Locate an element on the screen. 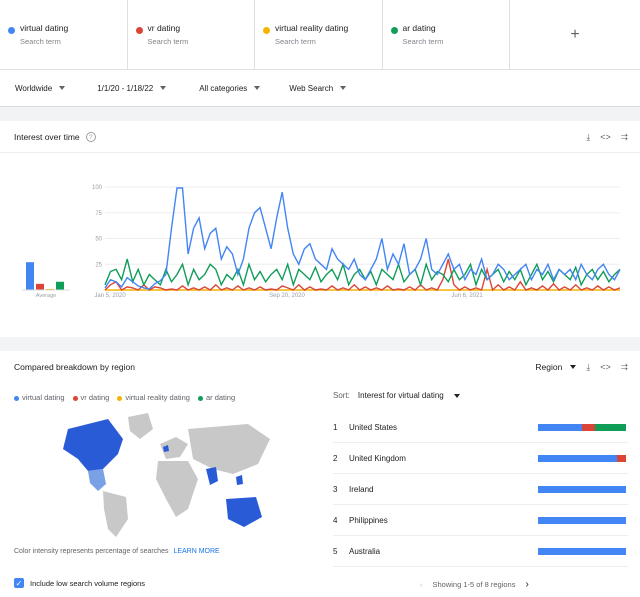  y-tick-label: 25 is located at coordinates (98, 265).